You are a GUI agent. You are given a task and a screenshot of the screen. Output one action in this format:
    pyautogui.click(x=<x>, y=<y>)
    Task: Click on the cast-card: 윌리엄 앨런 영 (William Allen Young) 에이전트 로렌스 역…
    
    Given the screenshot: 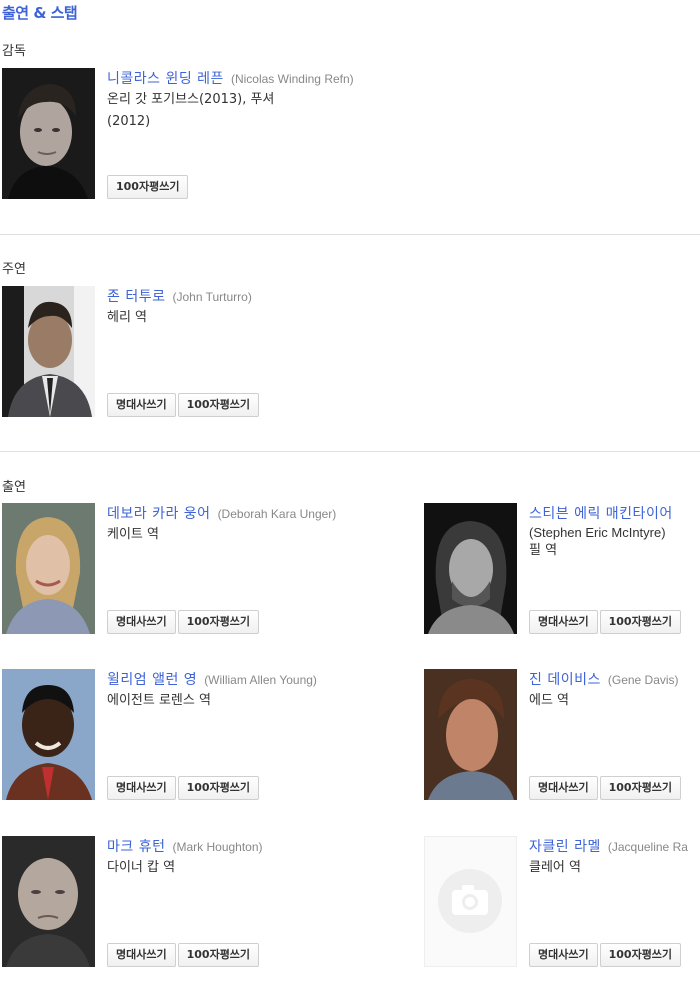 What is the action you would take?
    pyautogui.click(x=212, y=736)
    